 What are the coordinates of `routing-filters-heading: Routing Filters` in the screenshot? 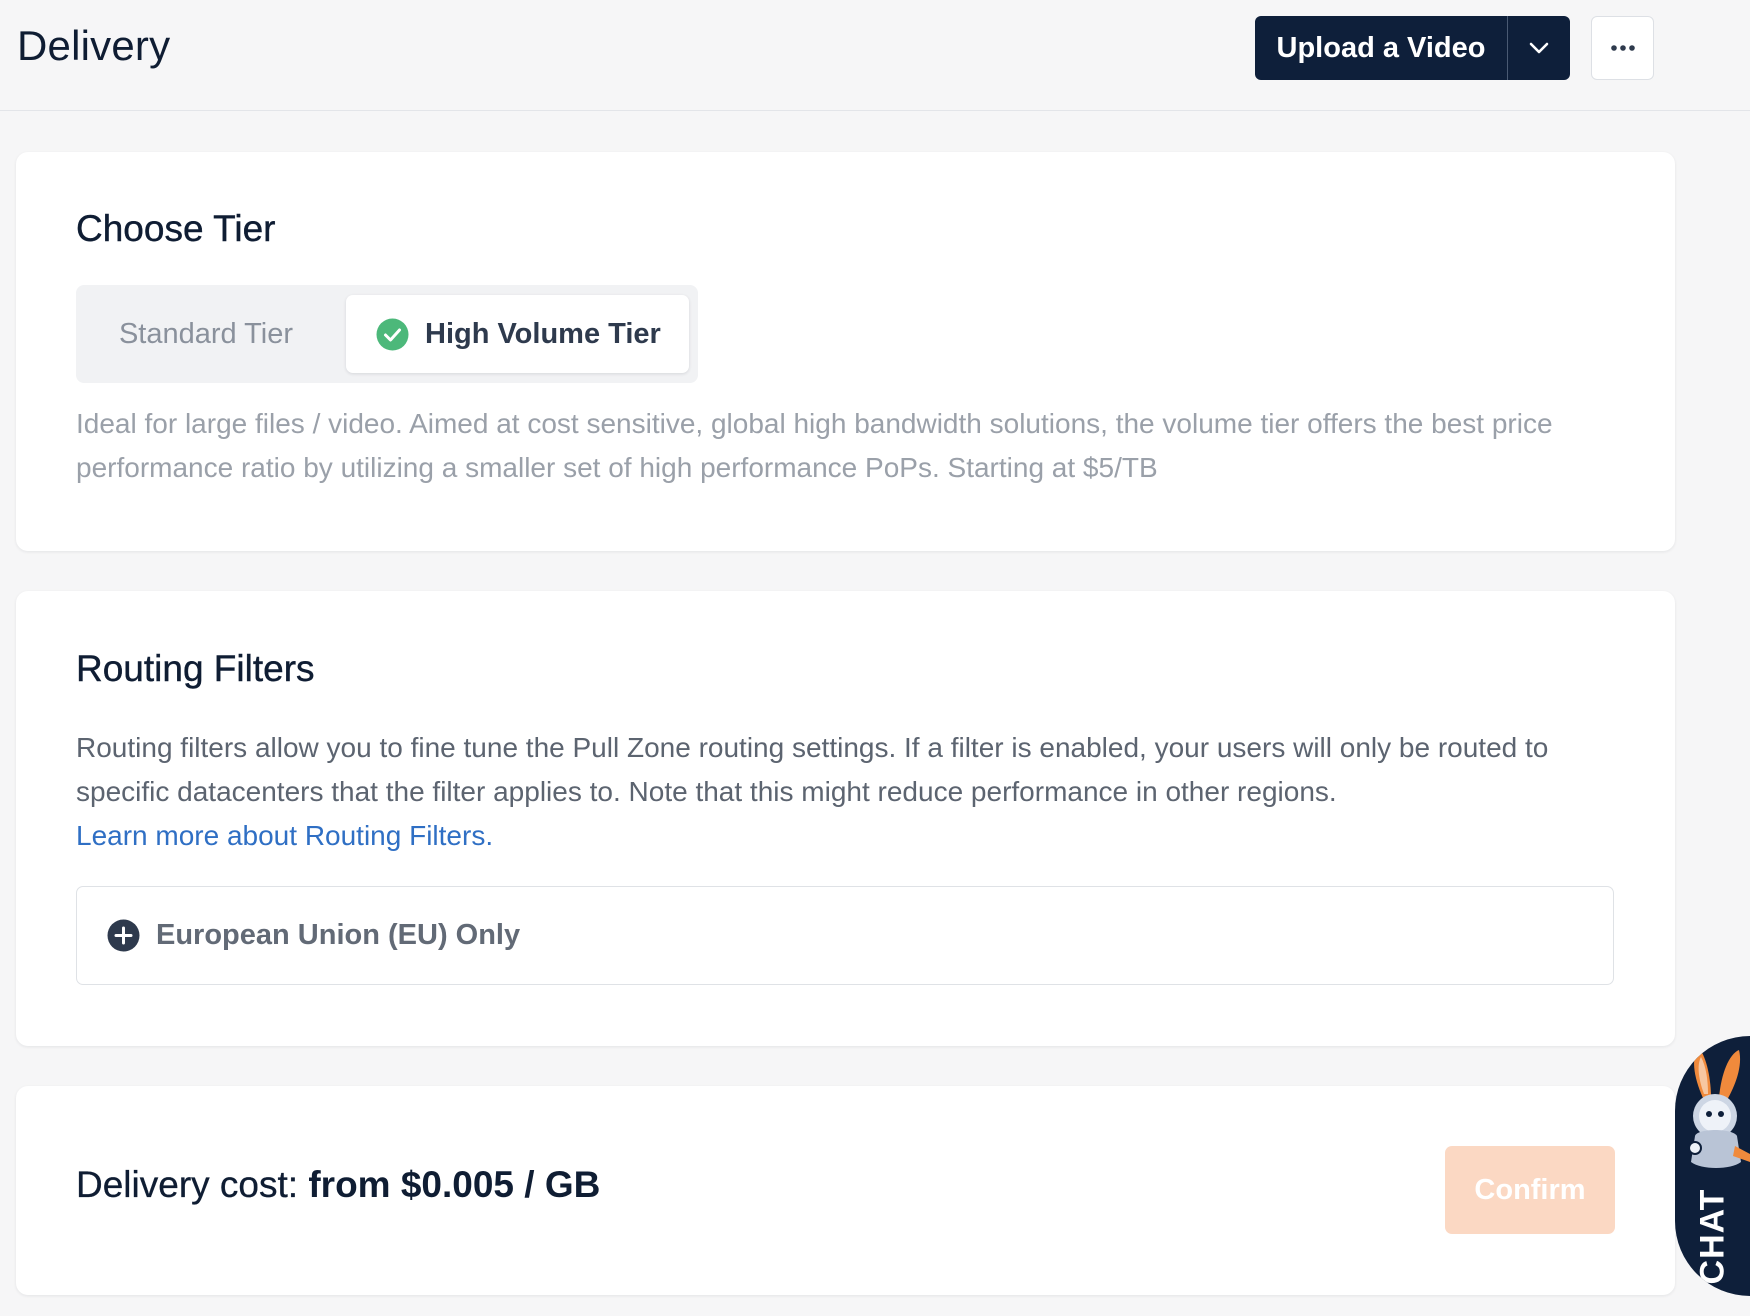 It's located at (195, 668).